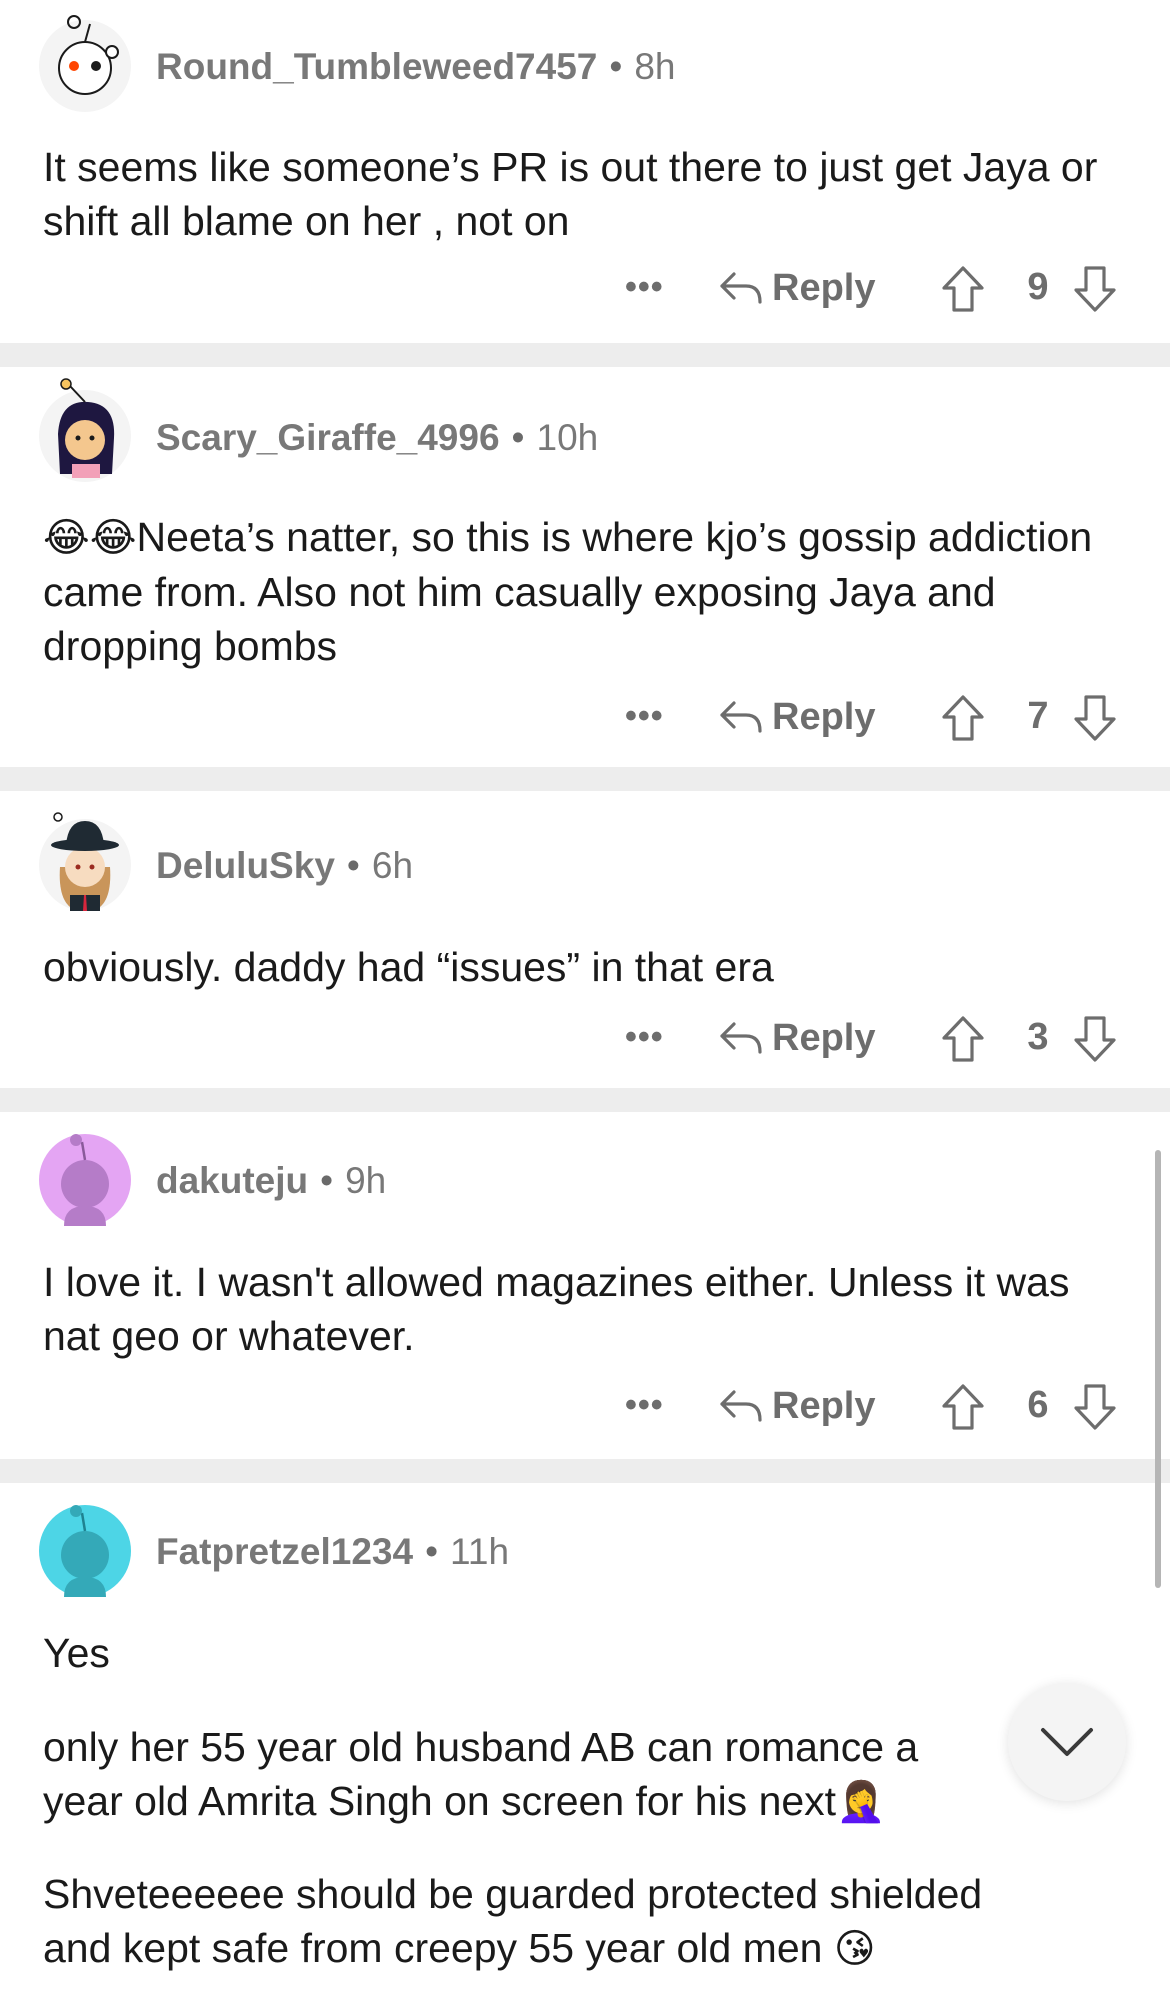  I want to click on comment-actions: ••• Reply 9, so click(585, 288).